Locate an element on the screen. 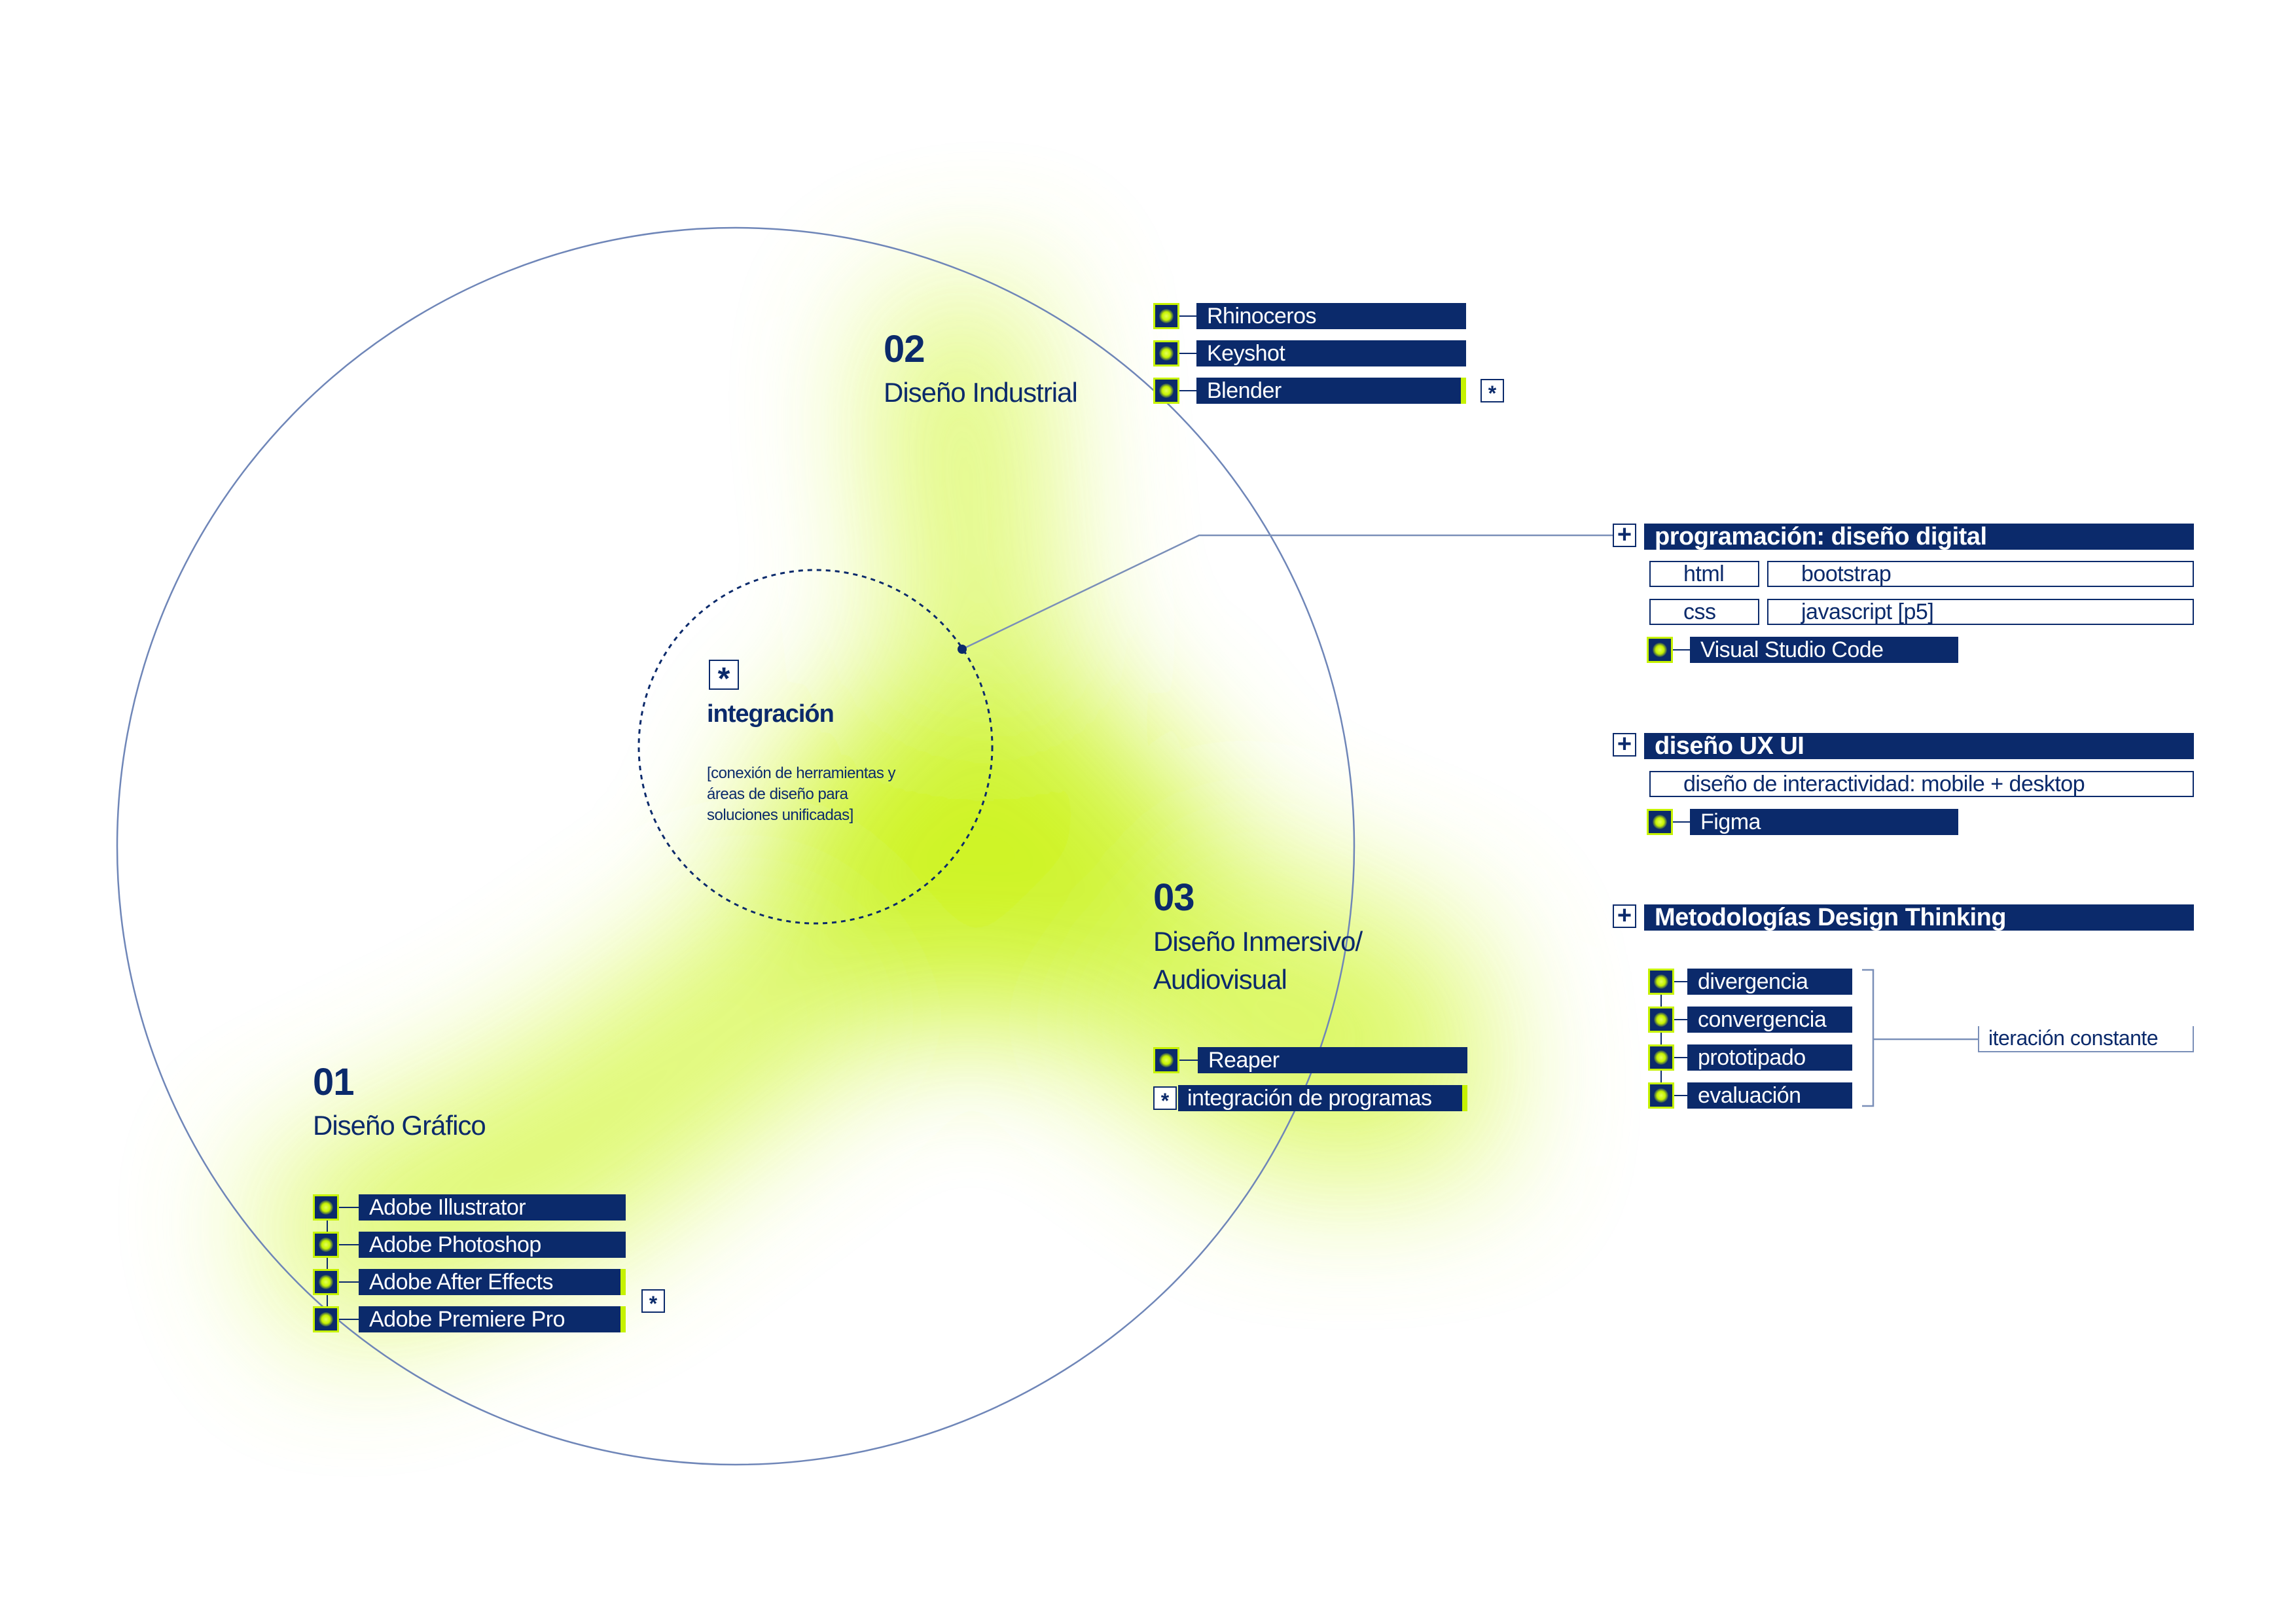  ux-title: diseño UX UI is located at coordinates (1919, 746).